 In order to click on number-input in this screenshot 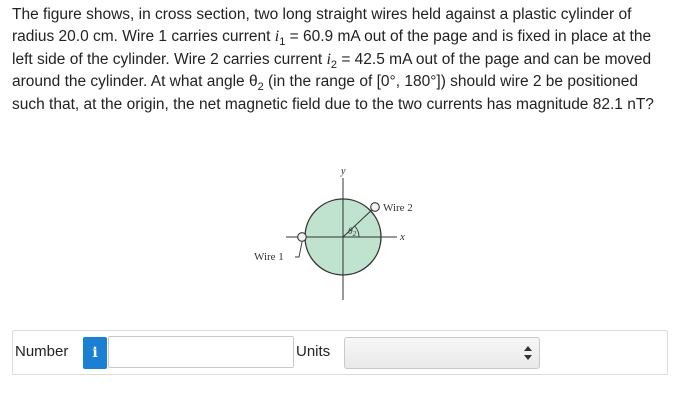, I will do `click(201, 352)`.